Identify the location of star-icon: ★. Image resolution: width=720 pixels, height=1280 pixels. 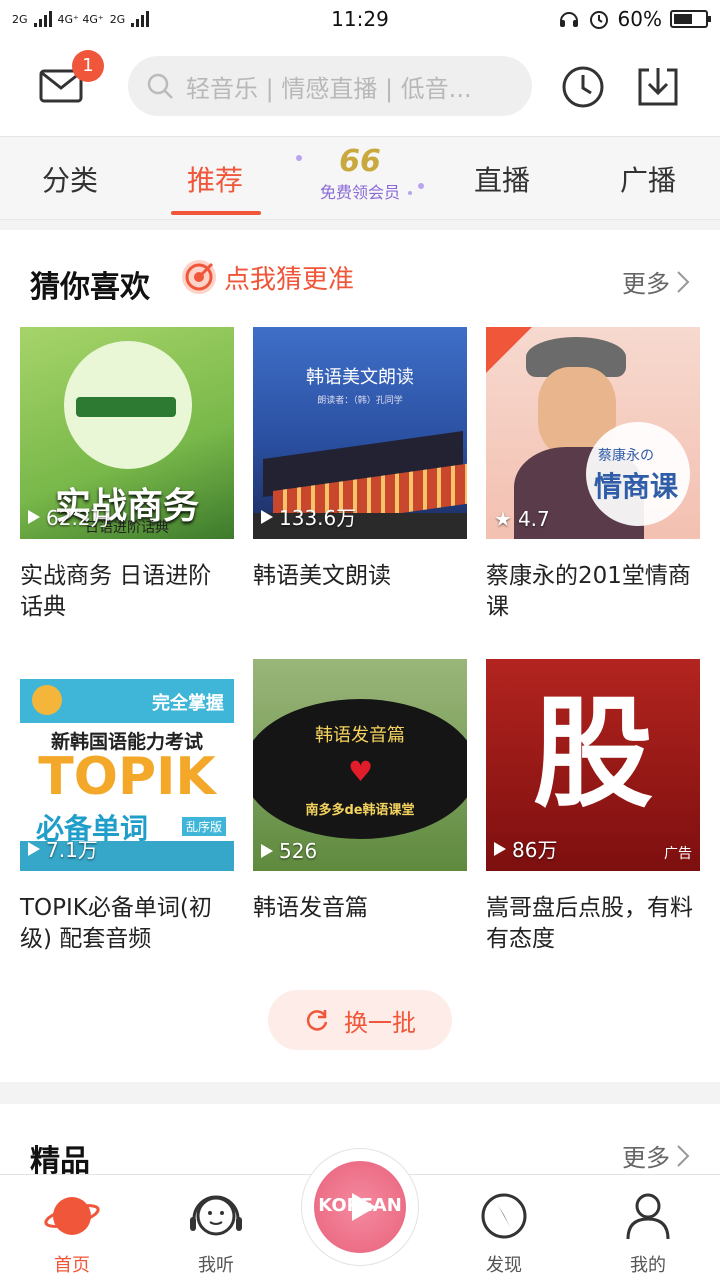
(503, 519).